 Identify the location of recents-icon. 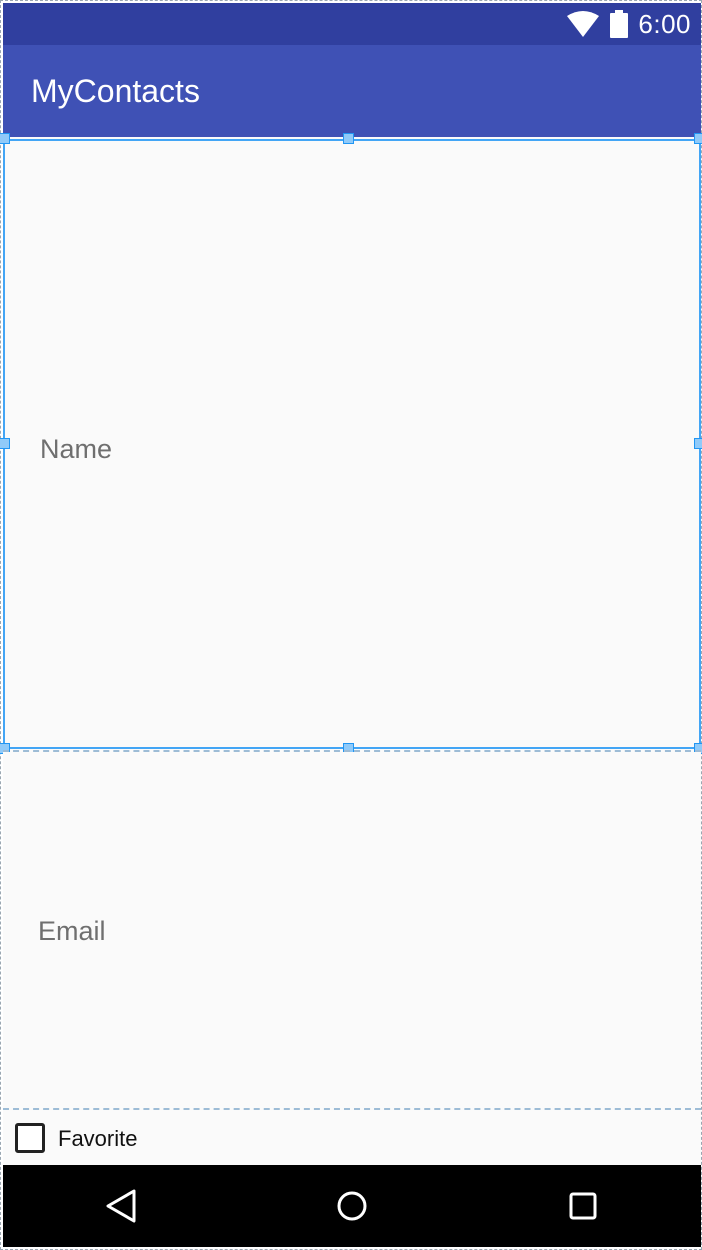
(583, 1206).